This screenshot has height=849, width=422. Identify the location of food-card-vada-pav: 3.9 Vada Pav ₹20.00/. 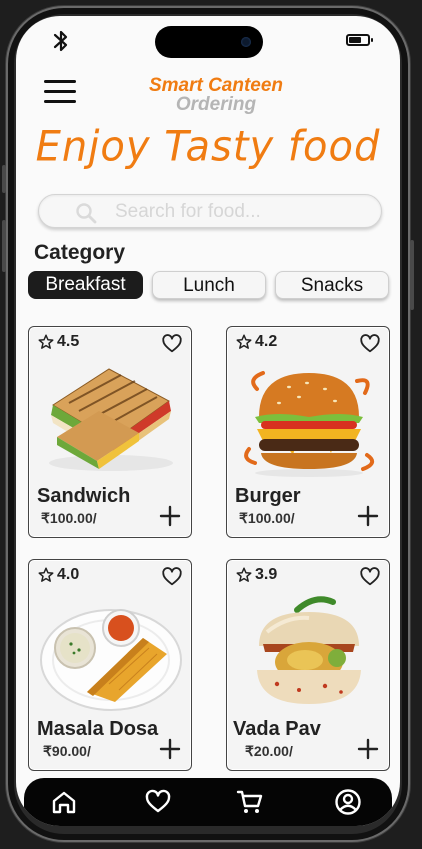
(308, 665).